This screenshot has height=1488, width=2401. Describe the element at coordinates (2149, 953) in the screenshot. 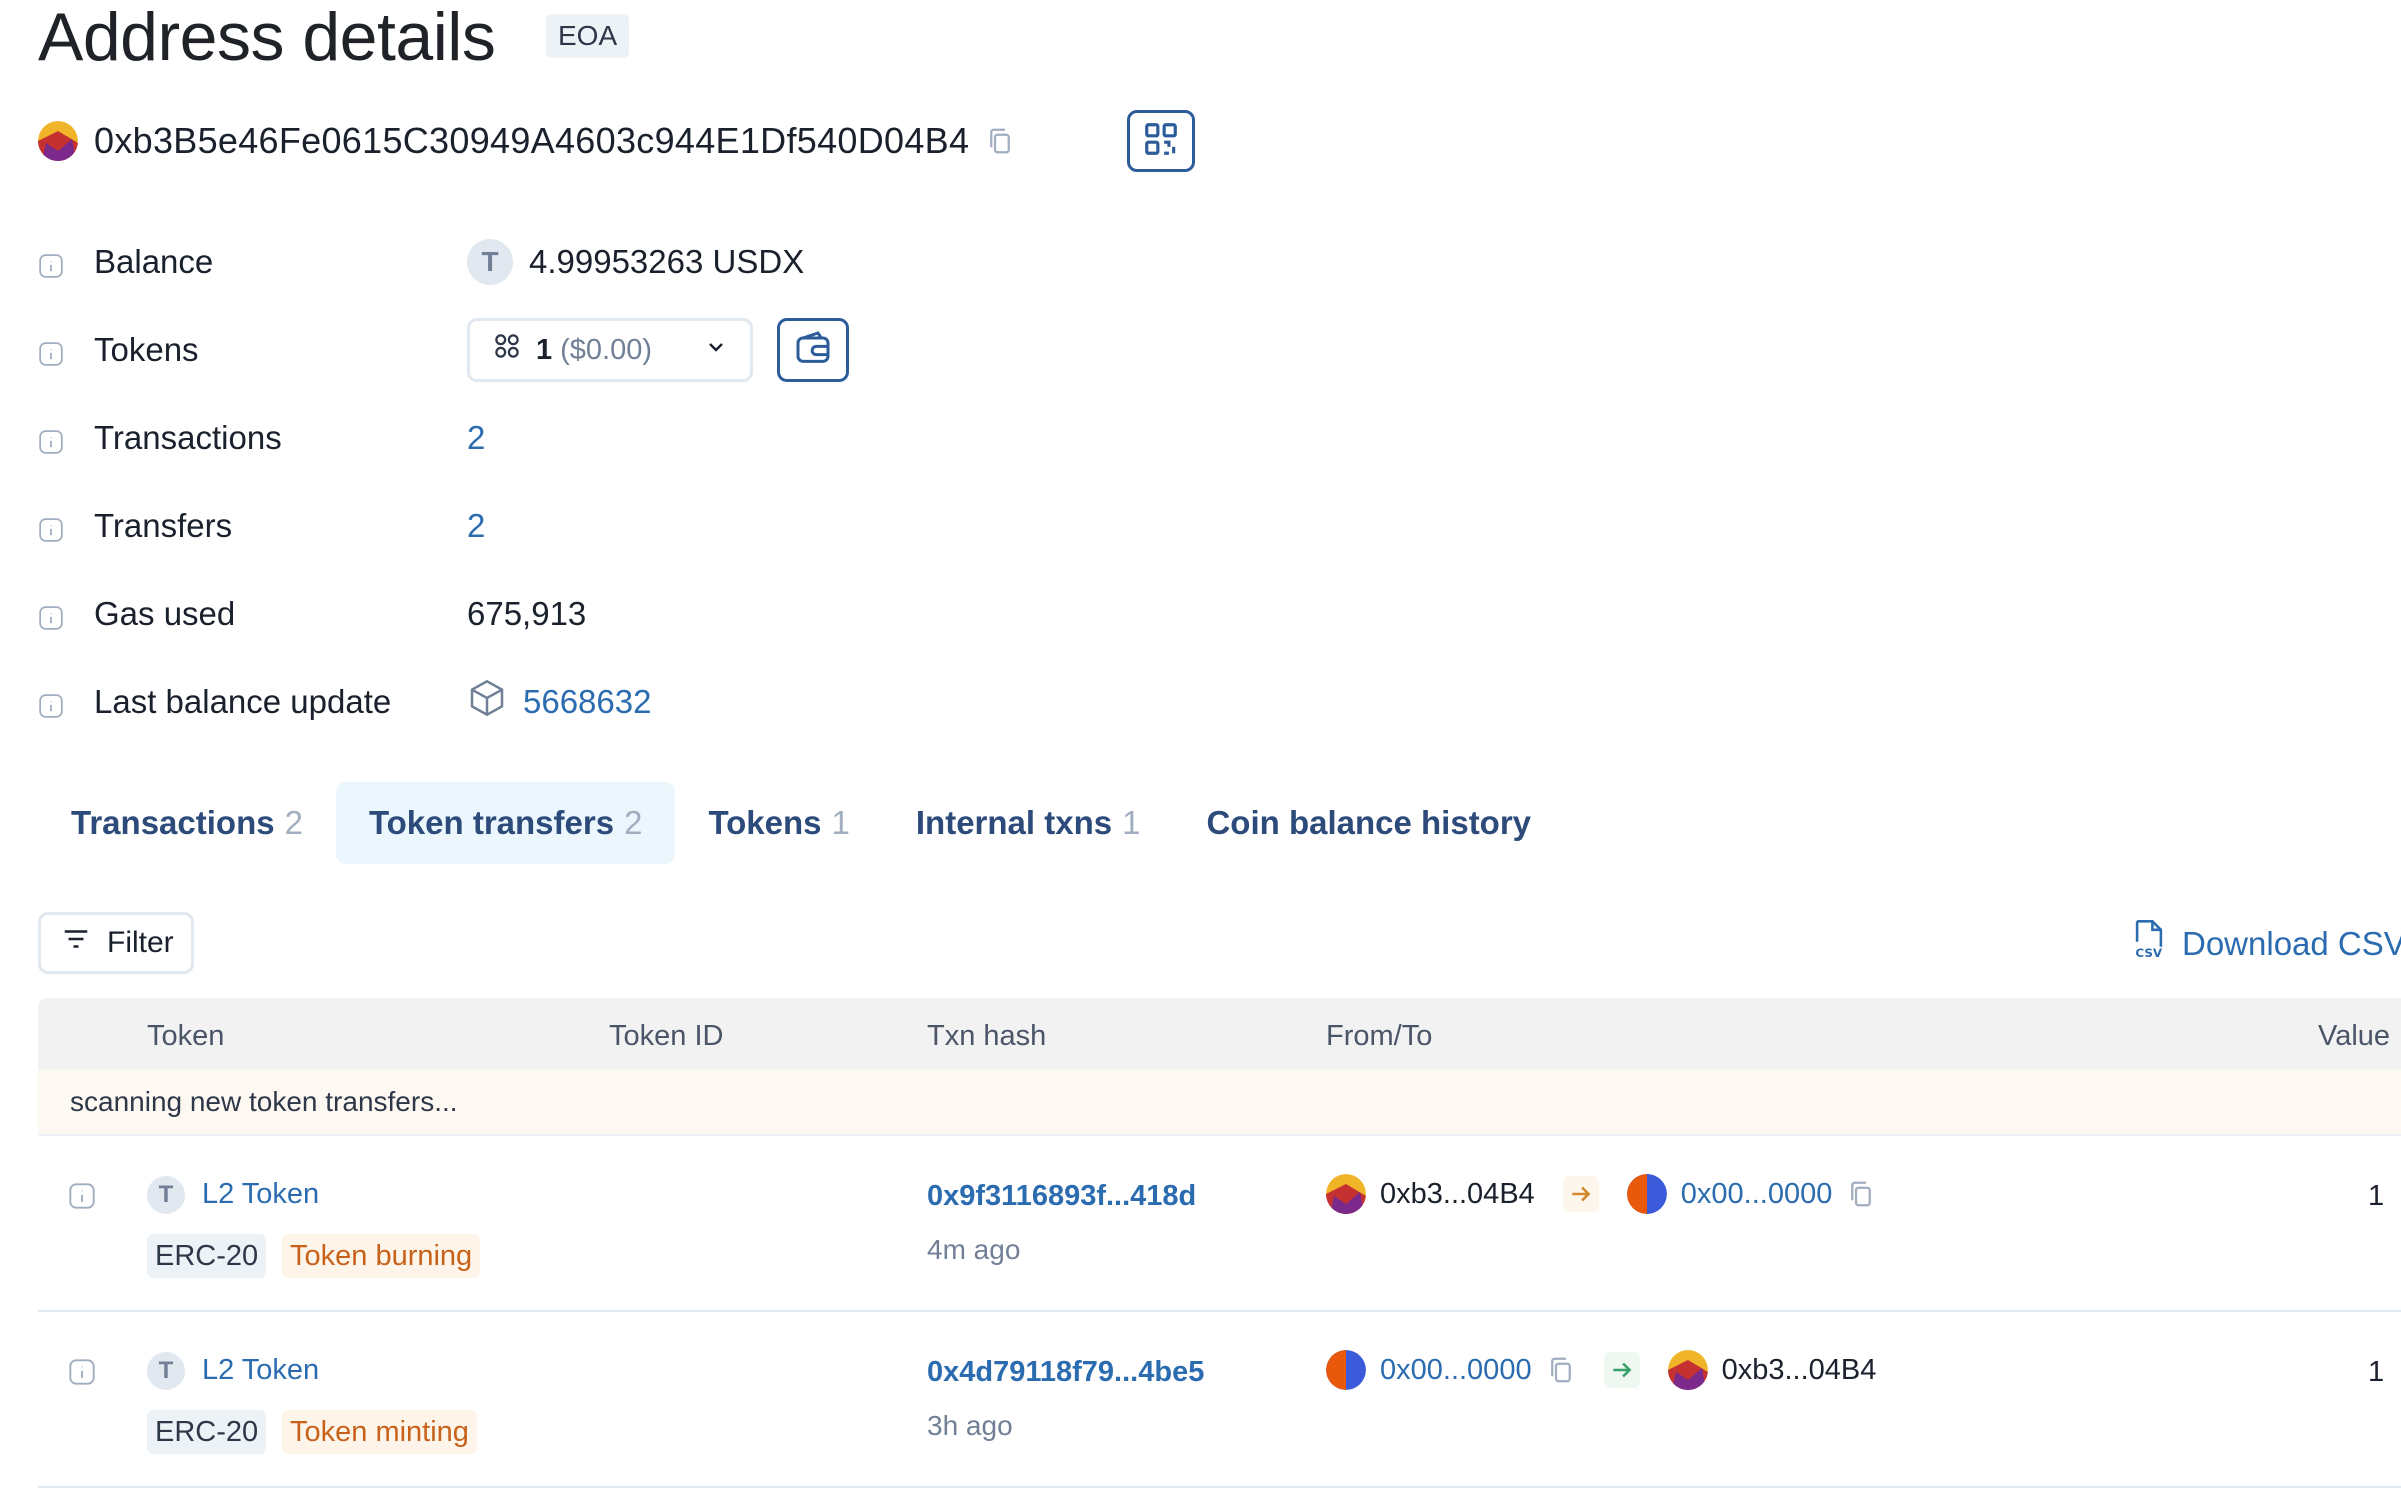

I see `svg-text: CSV` at that location.